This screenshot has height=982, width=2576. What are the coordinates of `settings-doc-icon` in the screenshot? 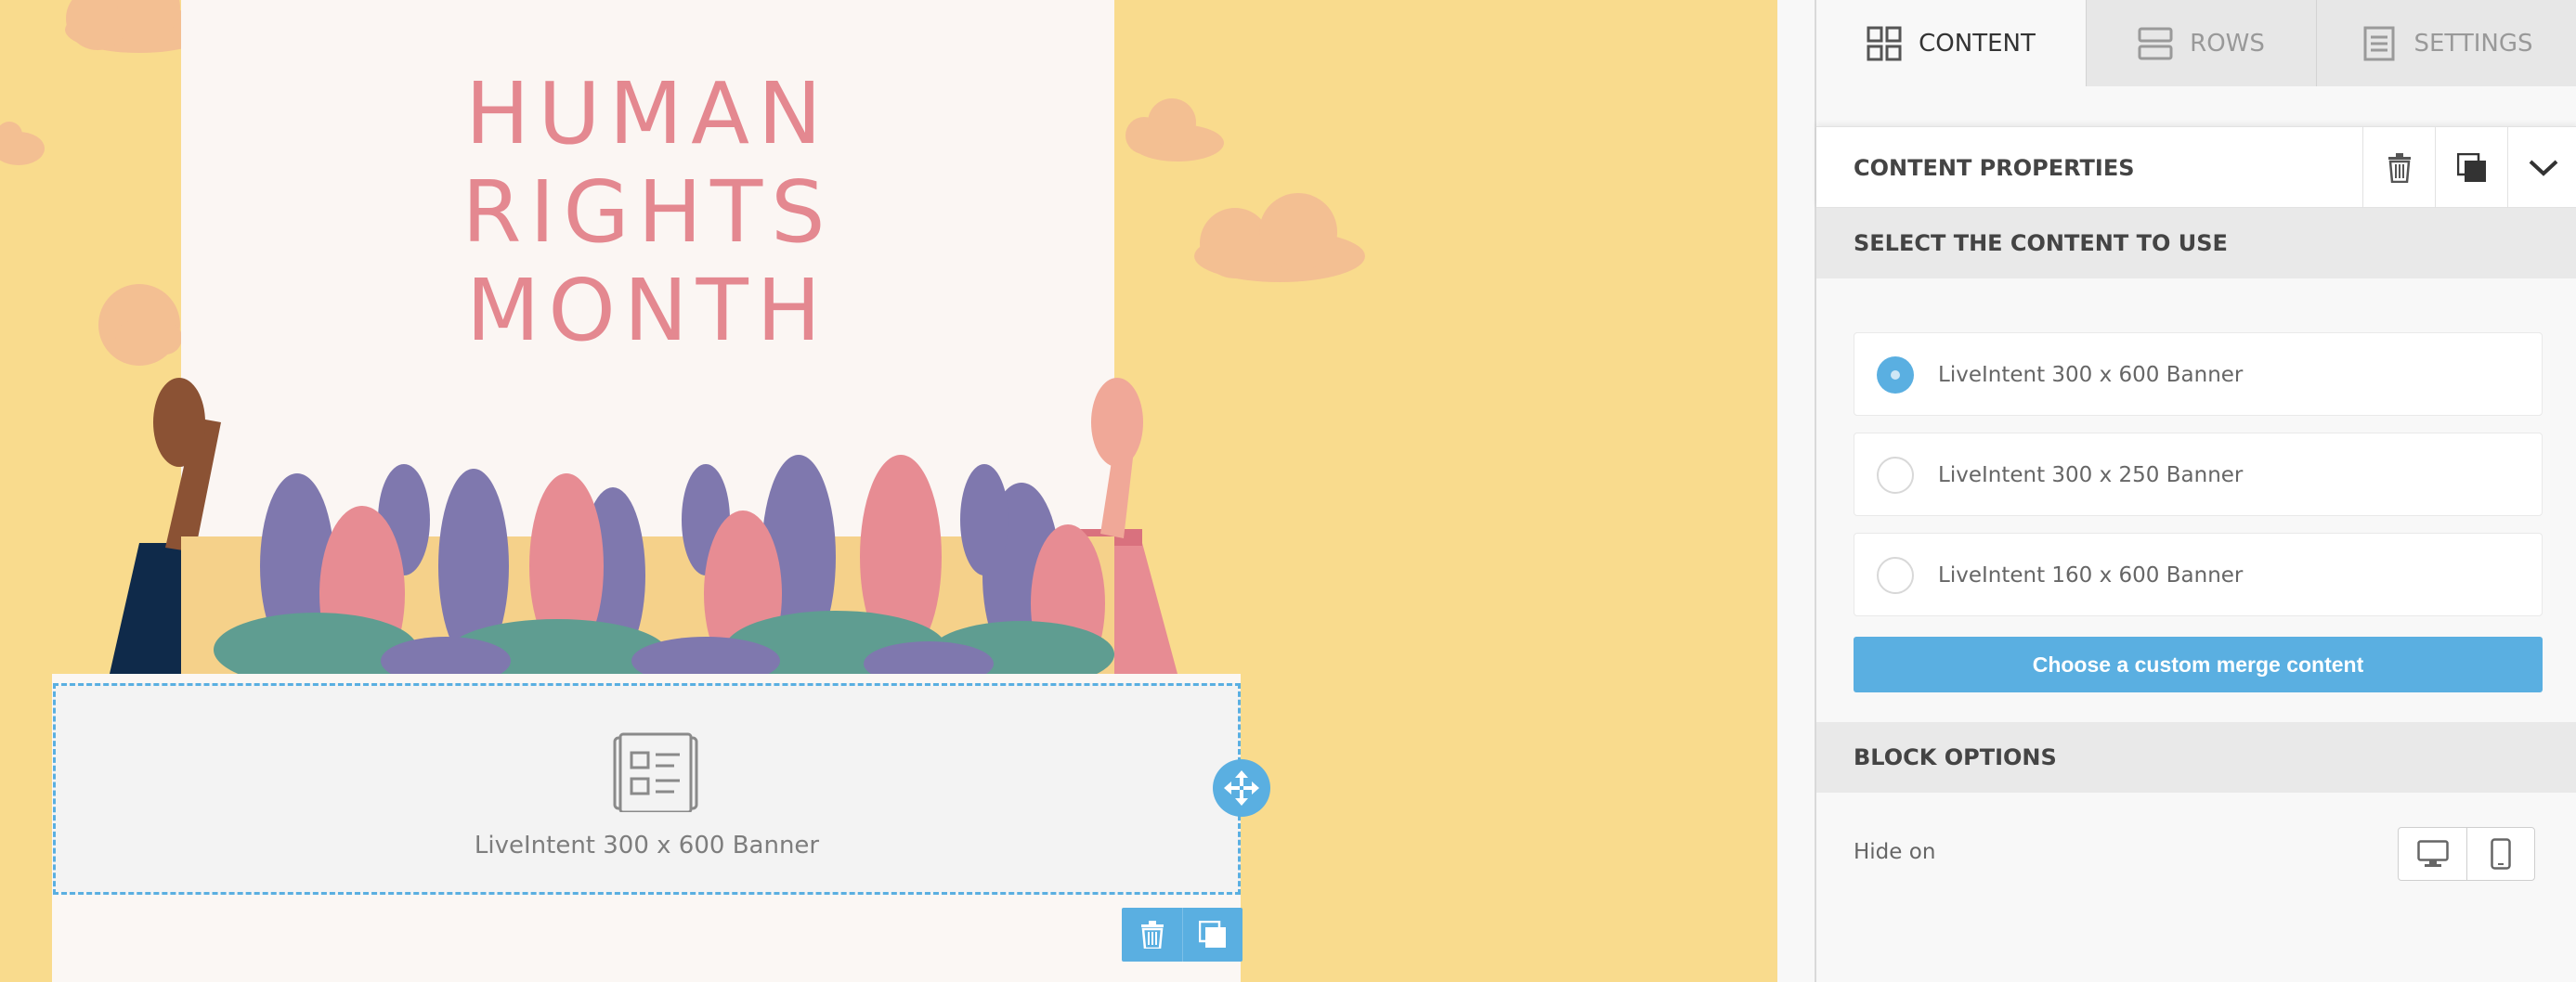 It's located at (2379, 43).